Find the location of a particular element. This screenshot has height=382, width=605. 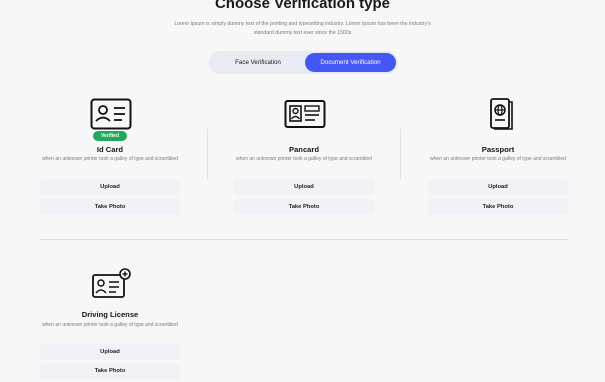

card-name: Passport is located at coordinates (498, 149).